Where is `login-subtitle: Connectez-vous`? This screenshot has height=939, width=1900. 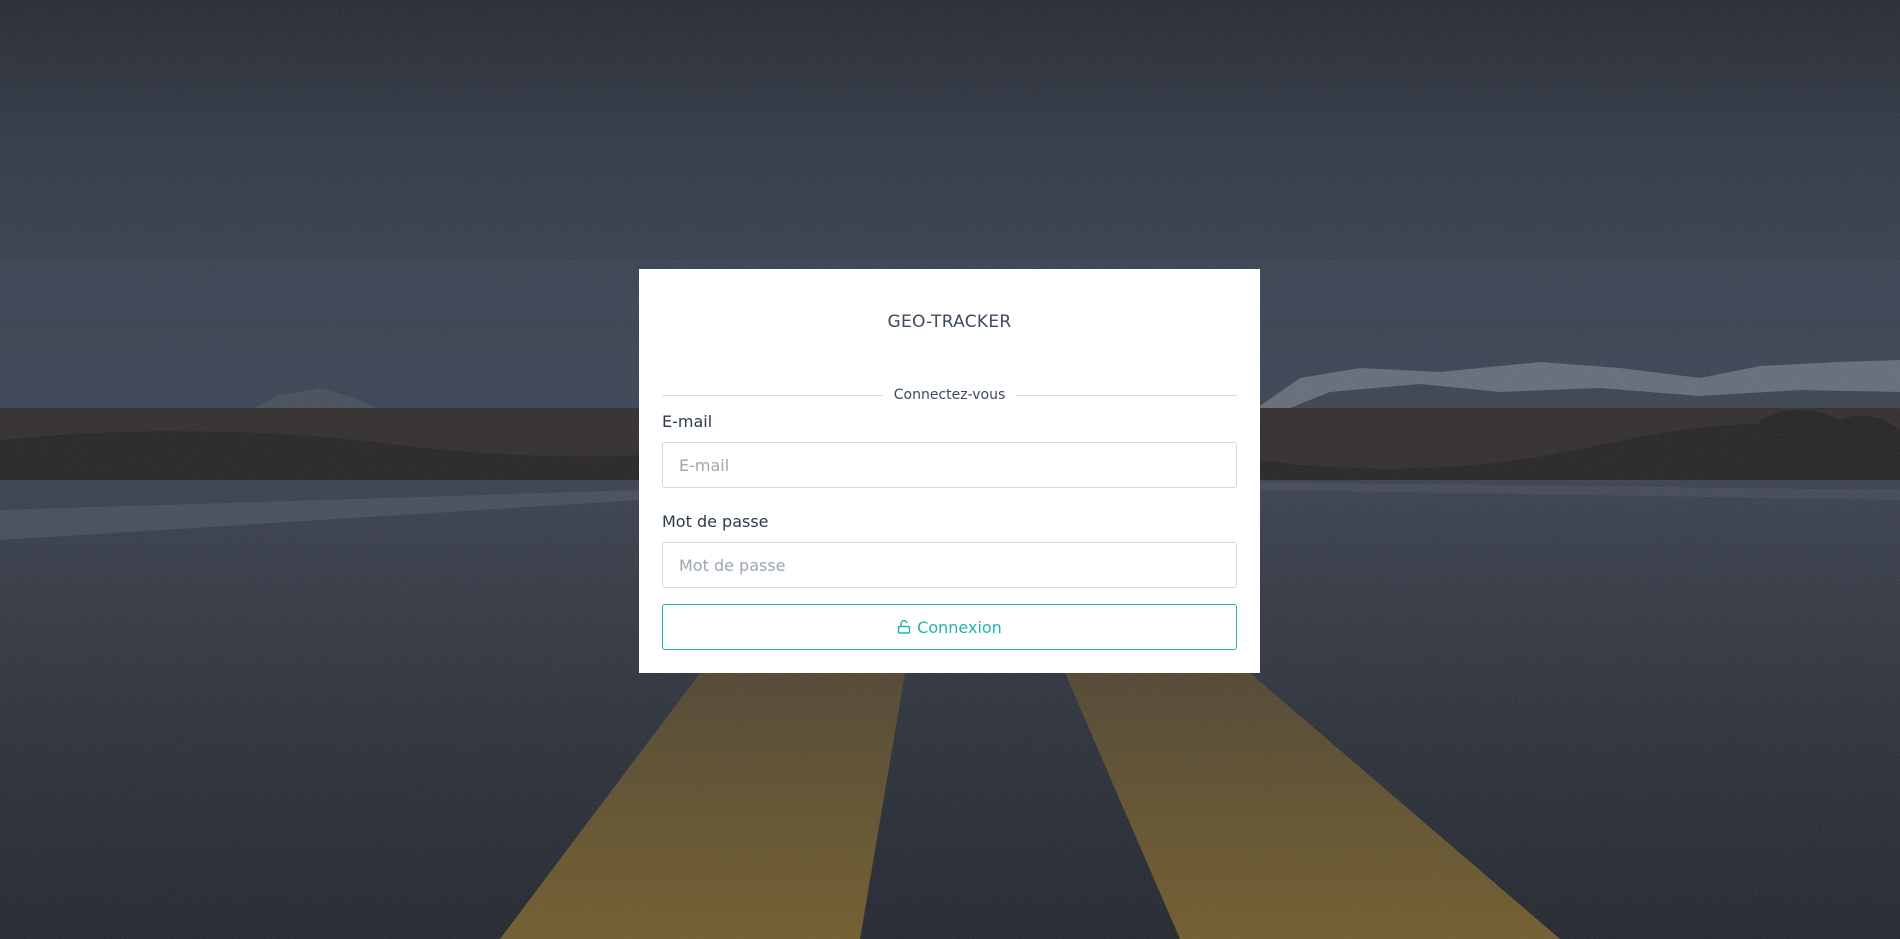 login-subtitle: Connectez-vous is located at coordinates (949, 395).